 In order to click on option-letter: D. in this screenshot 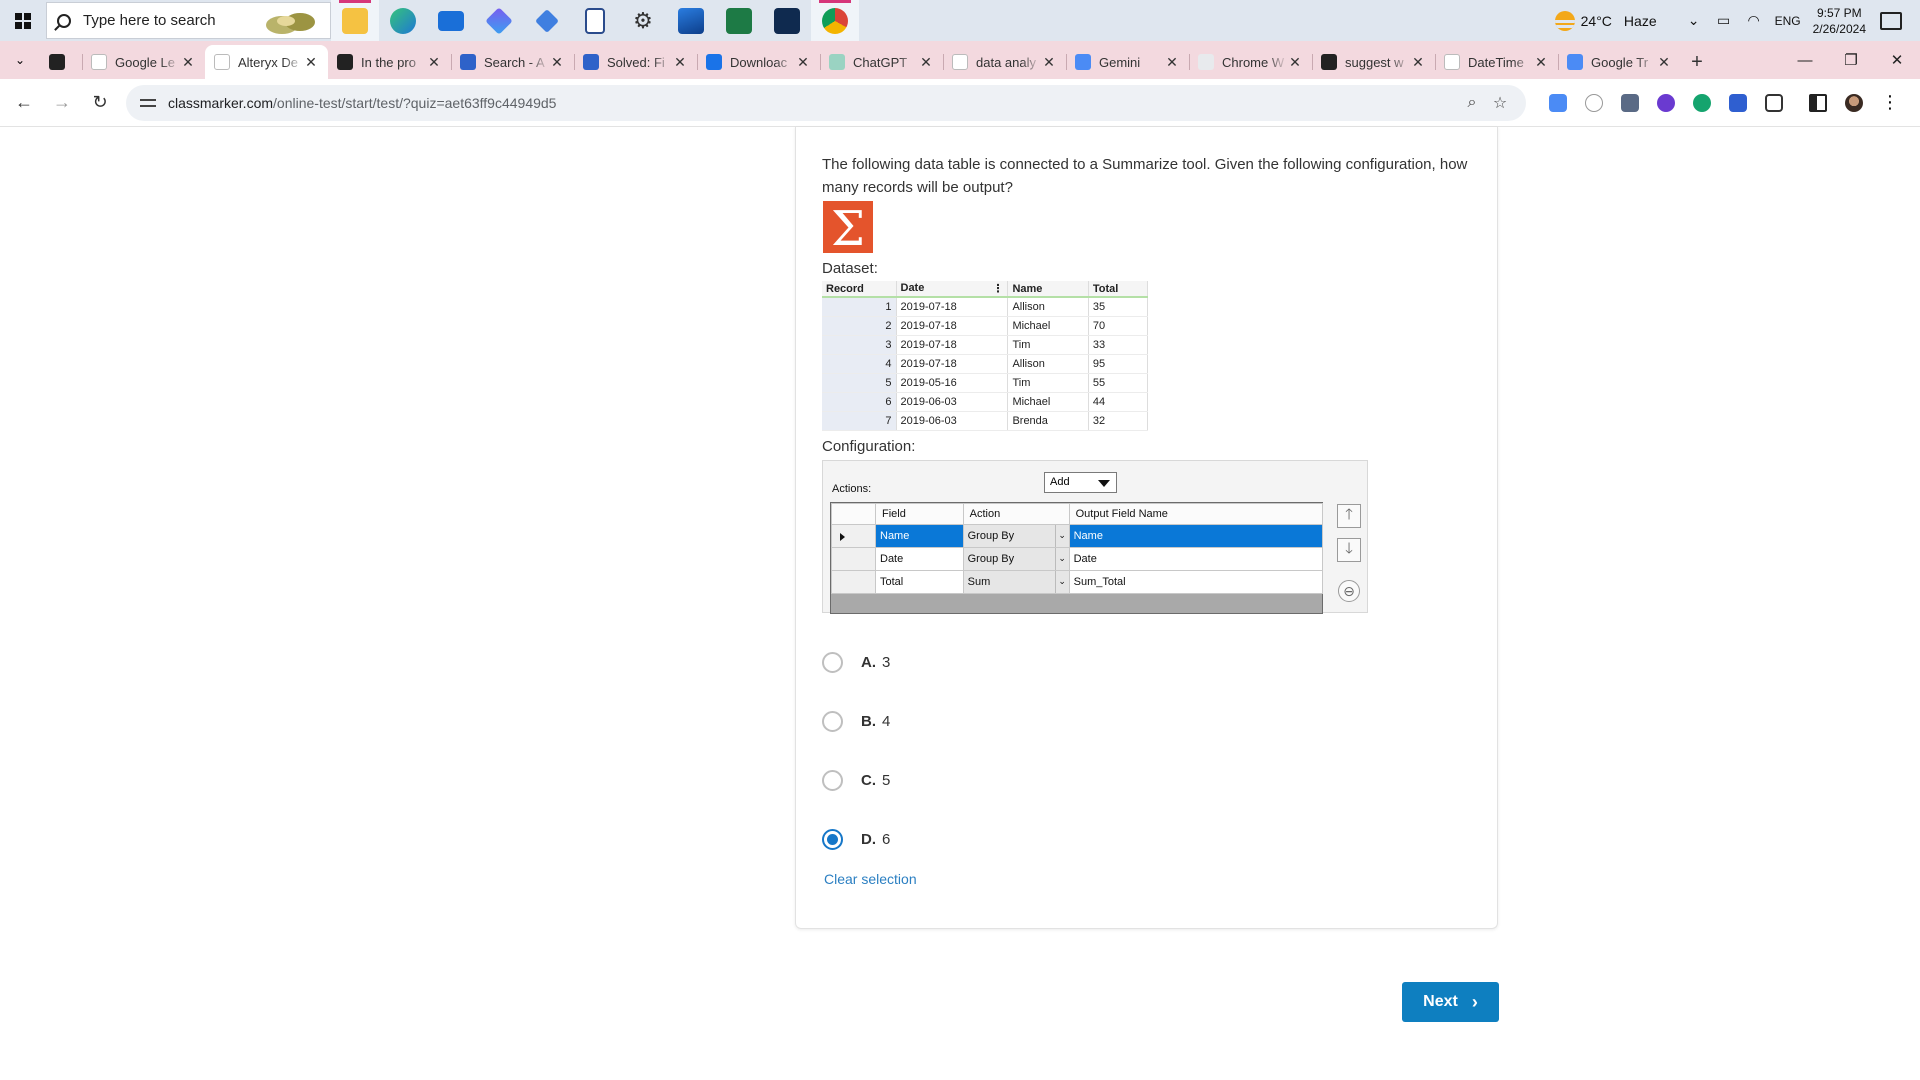, I will do `click(868, 839)`.